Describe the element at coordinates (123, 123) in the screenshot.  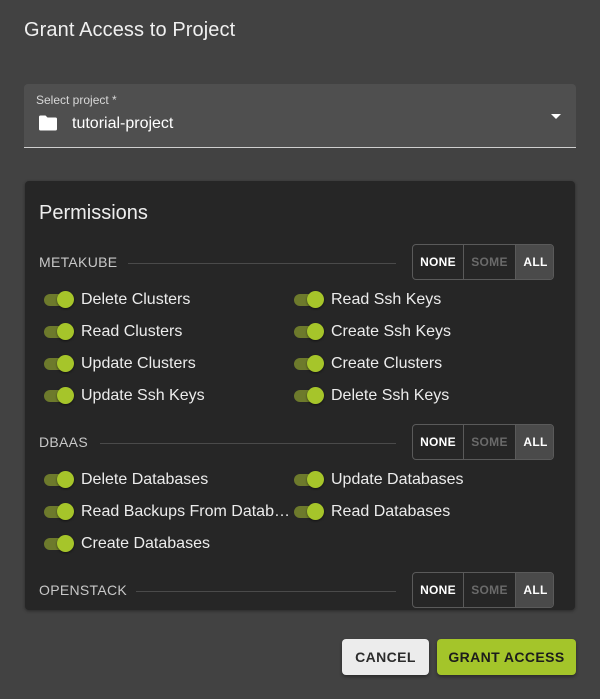
I see `project-select-value: tutorial-project` at that location.